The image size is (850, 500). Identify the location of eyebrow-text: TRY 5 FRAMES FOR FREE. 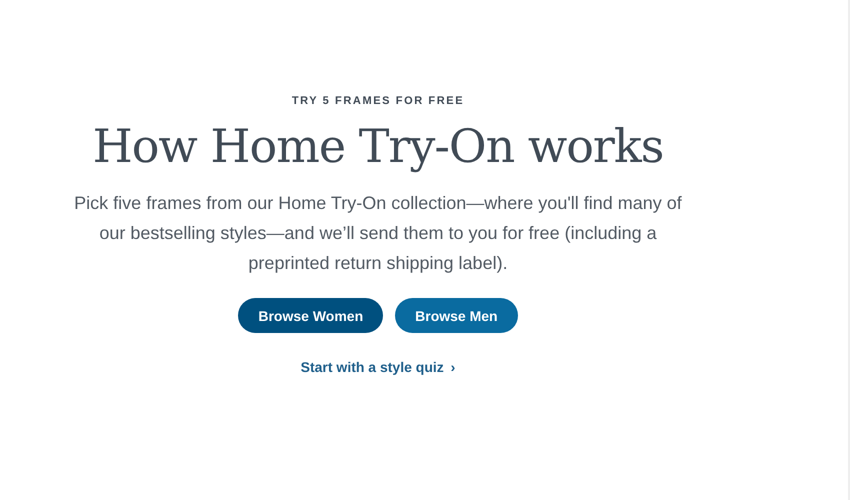
(378, 101).